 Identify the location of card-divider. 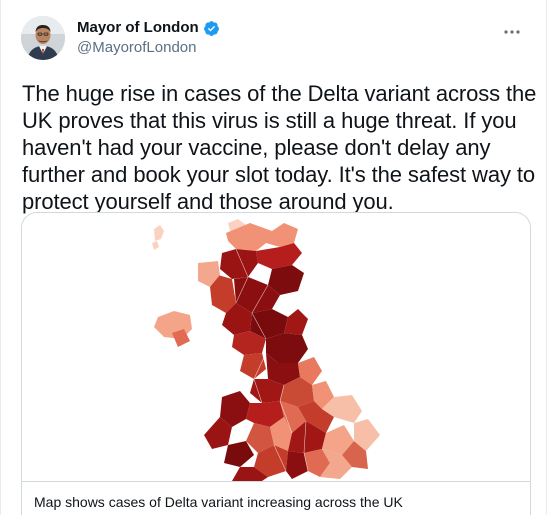
(276, 481).